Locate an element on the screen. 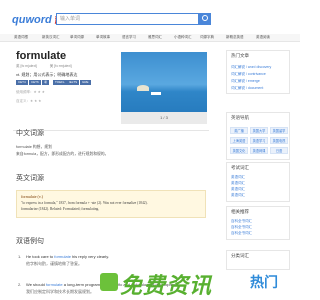  exam-tag: CET4 is located at coordinates (22, 82).